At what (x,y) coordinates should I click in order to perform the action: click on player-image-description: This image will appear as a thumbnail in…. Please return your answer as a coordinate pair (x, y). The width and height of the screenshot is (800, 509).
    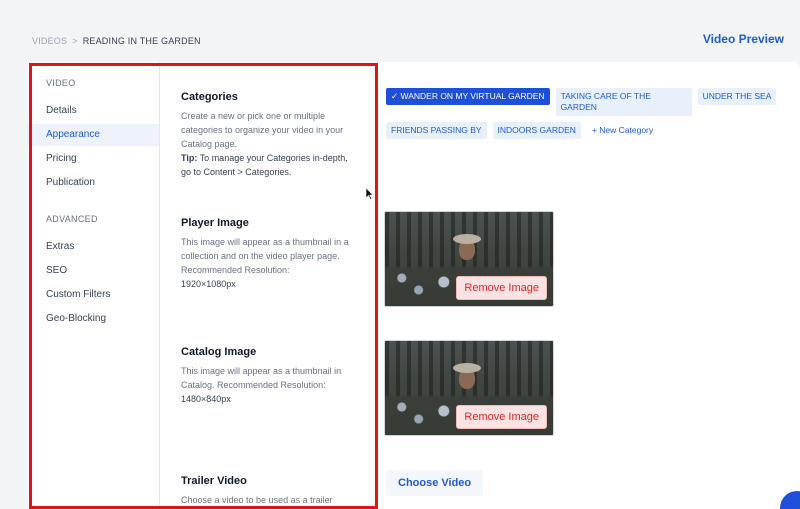
    Looking at the image, I should click on (268, 263).